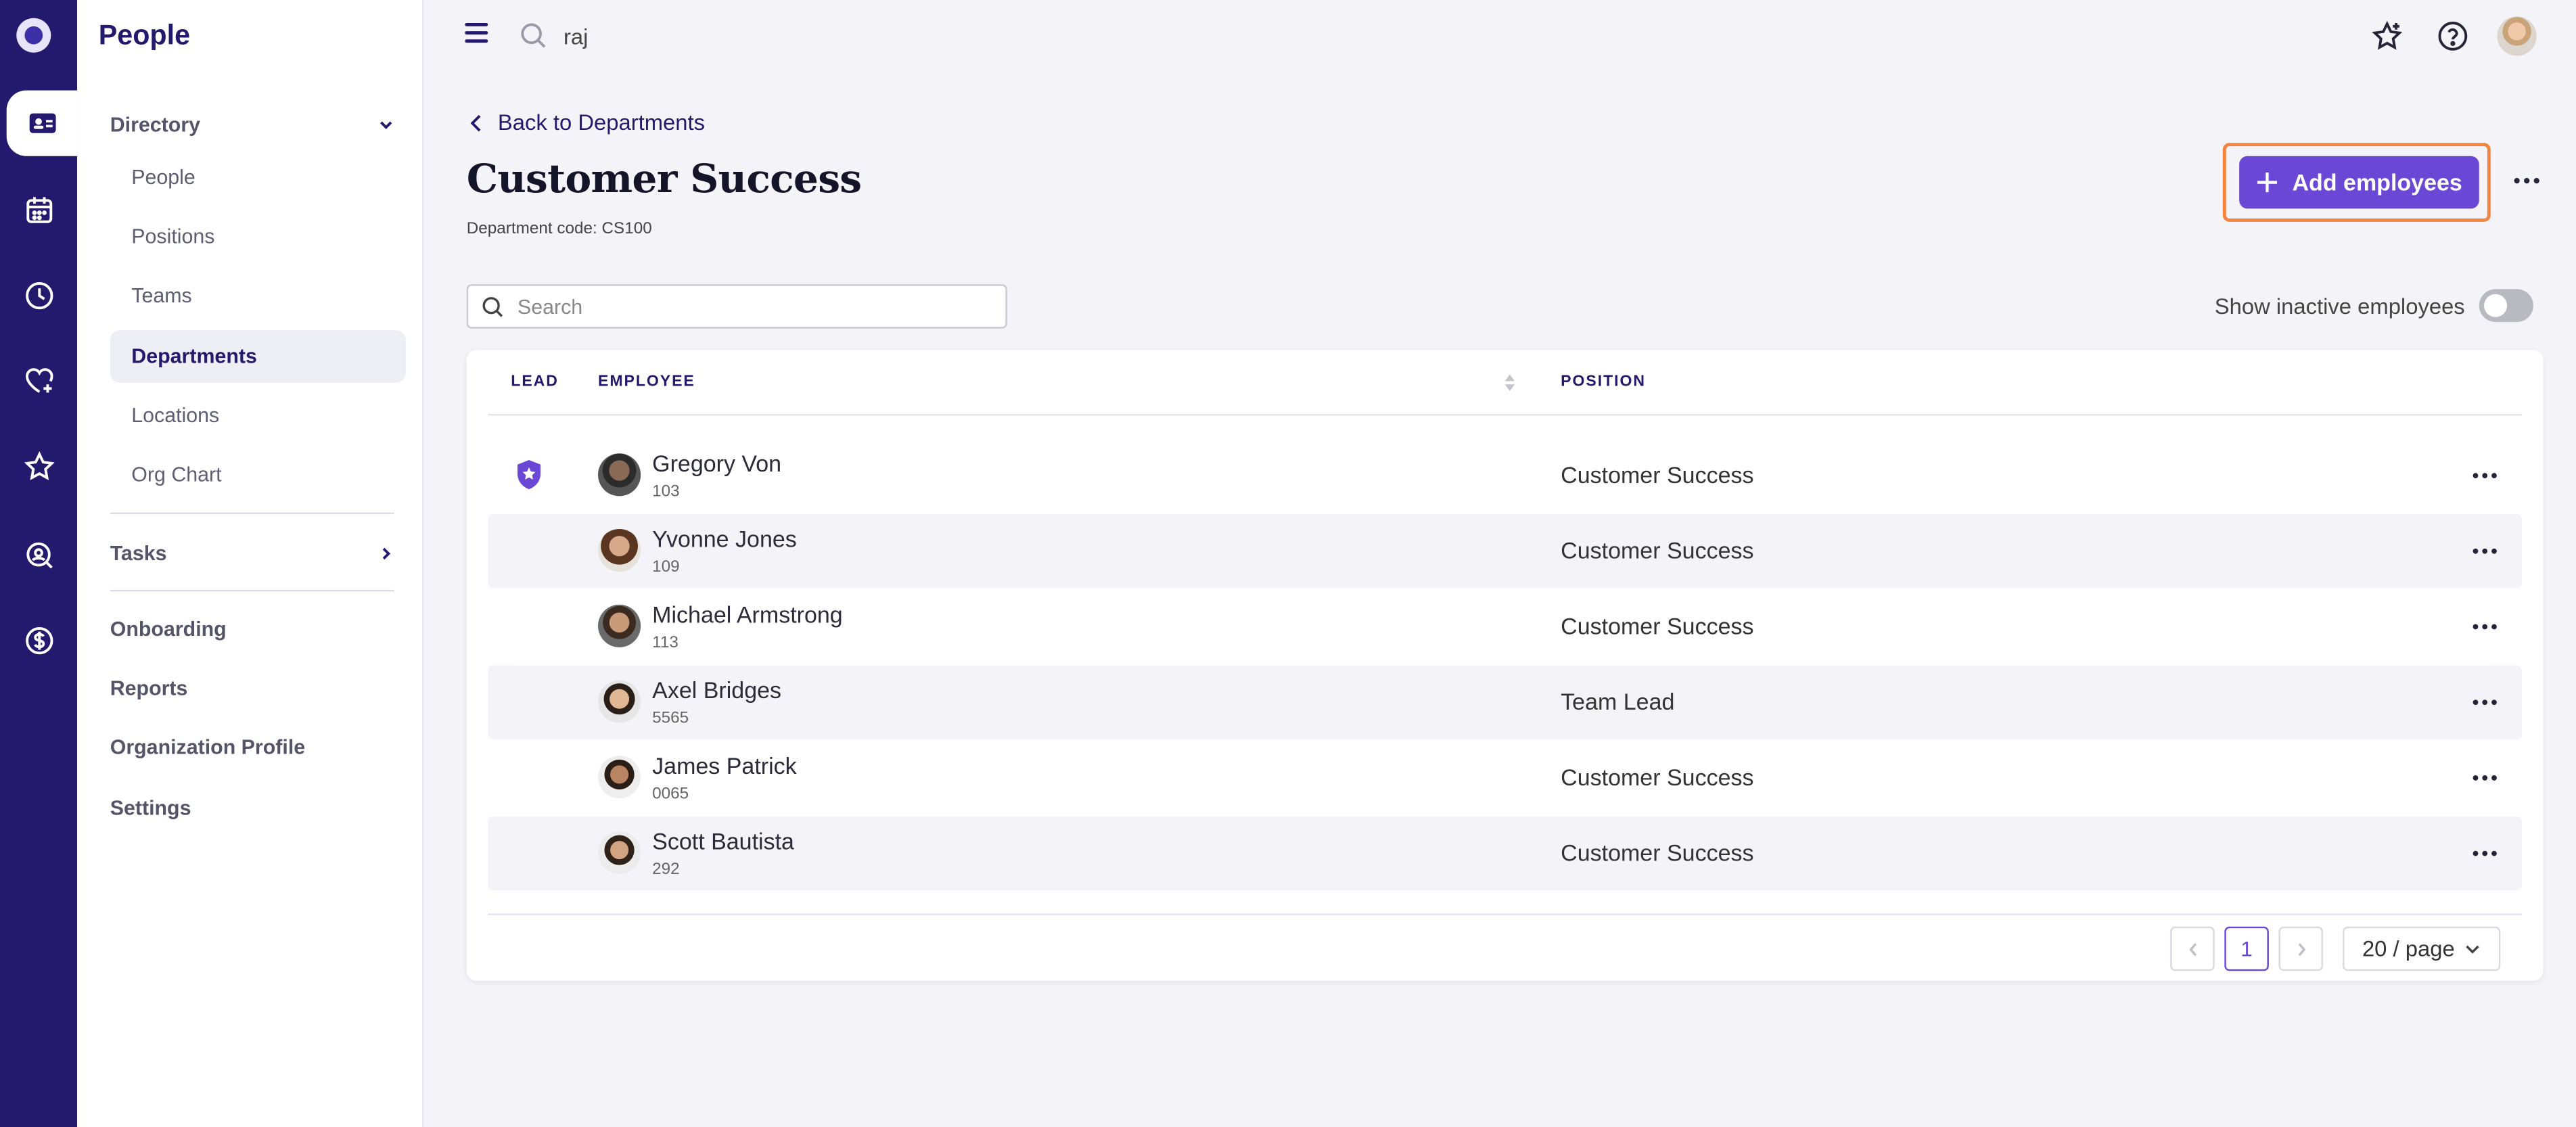 Image resolution: width=2576 pixels, height=1127 pixels. Describe the element at coordinates (258, 236) in the screenshot. I see `nav-item-positions: Positions` at that location.